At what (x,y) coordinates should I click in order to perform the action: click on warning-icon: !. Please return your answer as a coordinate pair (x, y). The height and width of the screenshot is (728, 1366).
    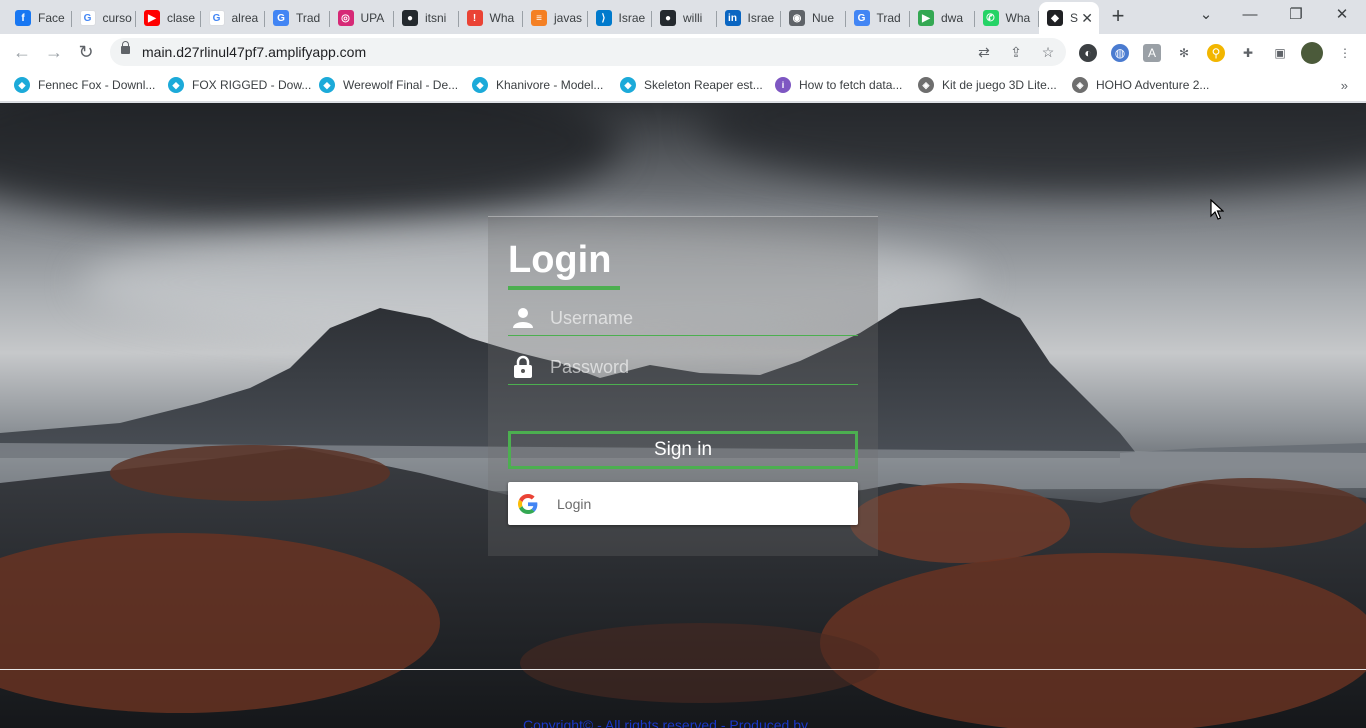
    Looking at the image, I should click on (474, 18).